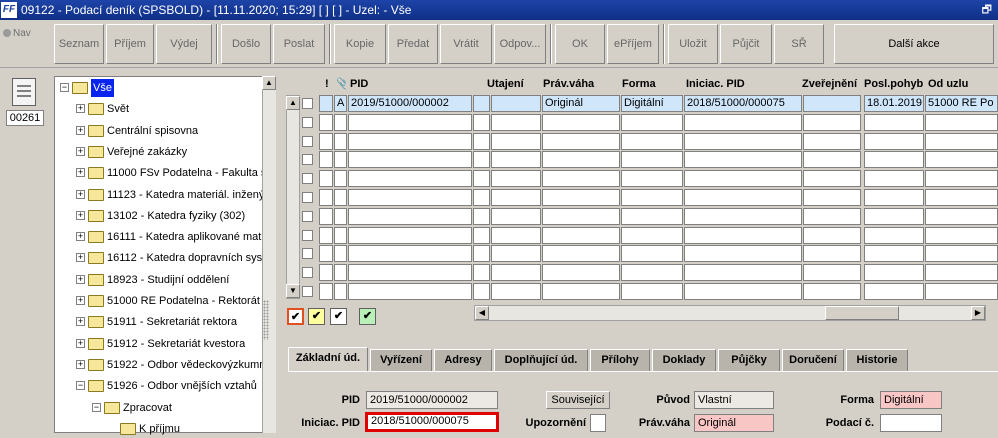 Image resolution: width=998 pixels, height=438 pixels. What do you see at coordinates (736, 84) in the screenshot?
I see `column-header-iniciac: Iniciac. PID` at bounding box center [736, 84].